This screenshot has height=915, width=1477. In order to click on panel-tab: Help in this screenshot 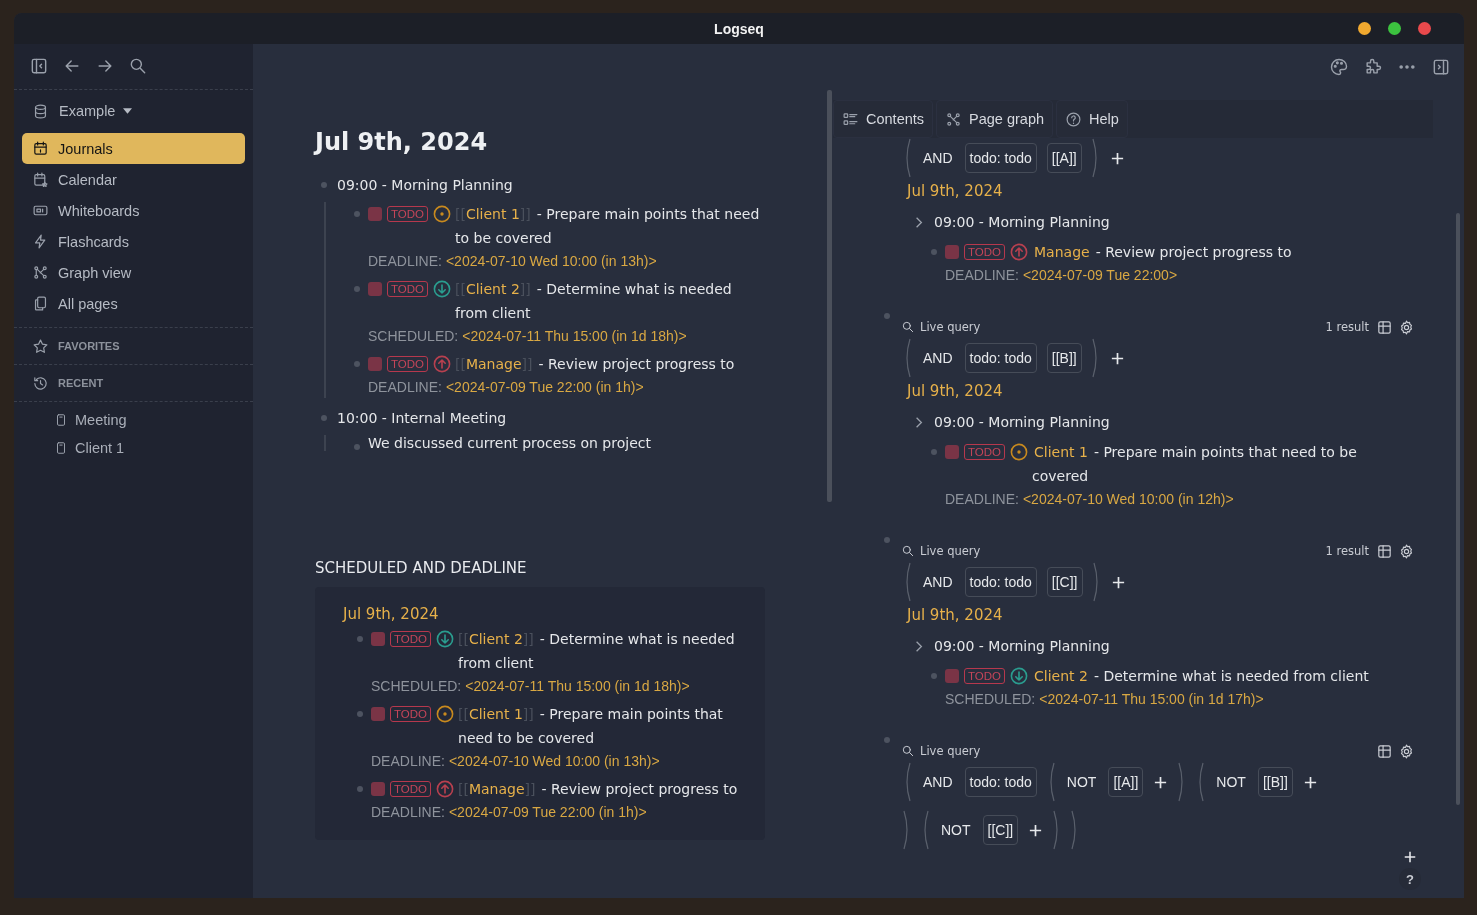, I will do `click(1092, 119)`.